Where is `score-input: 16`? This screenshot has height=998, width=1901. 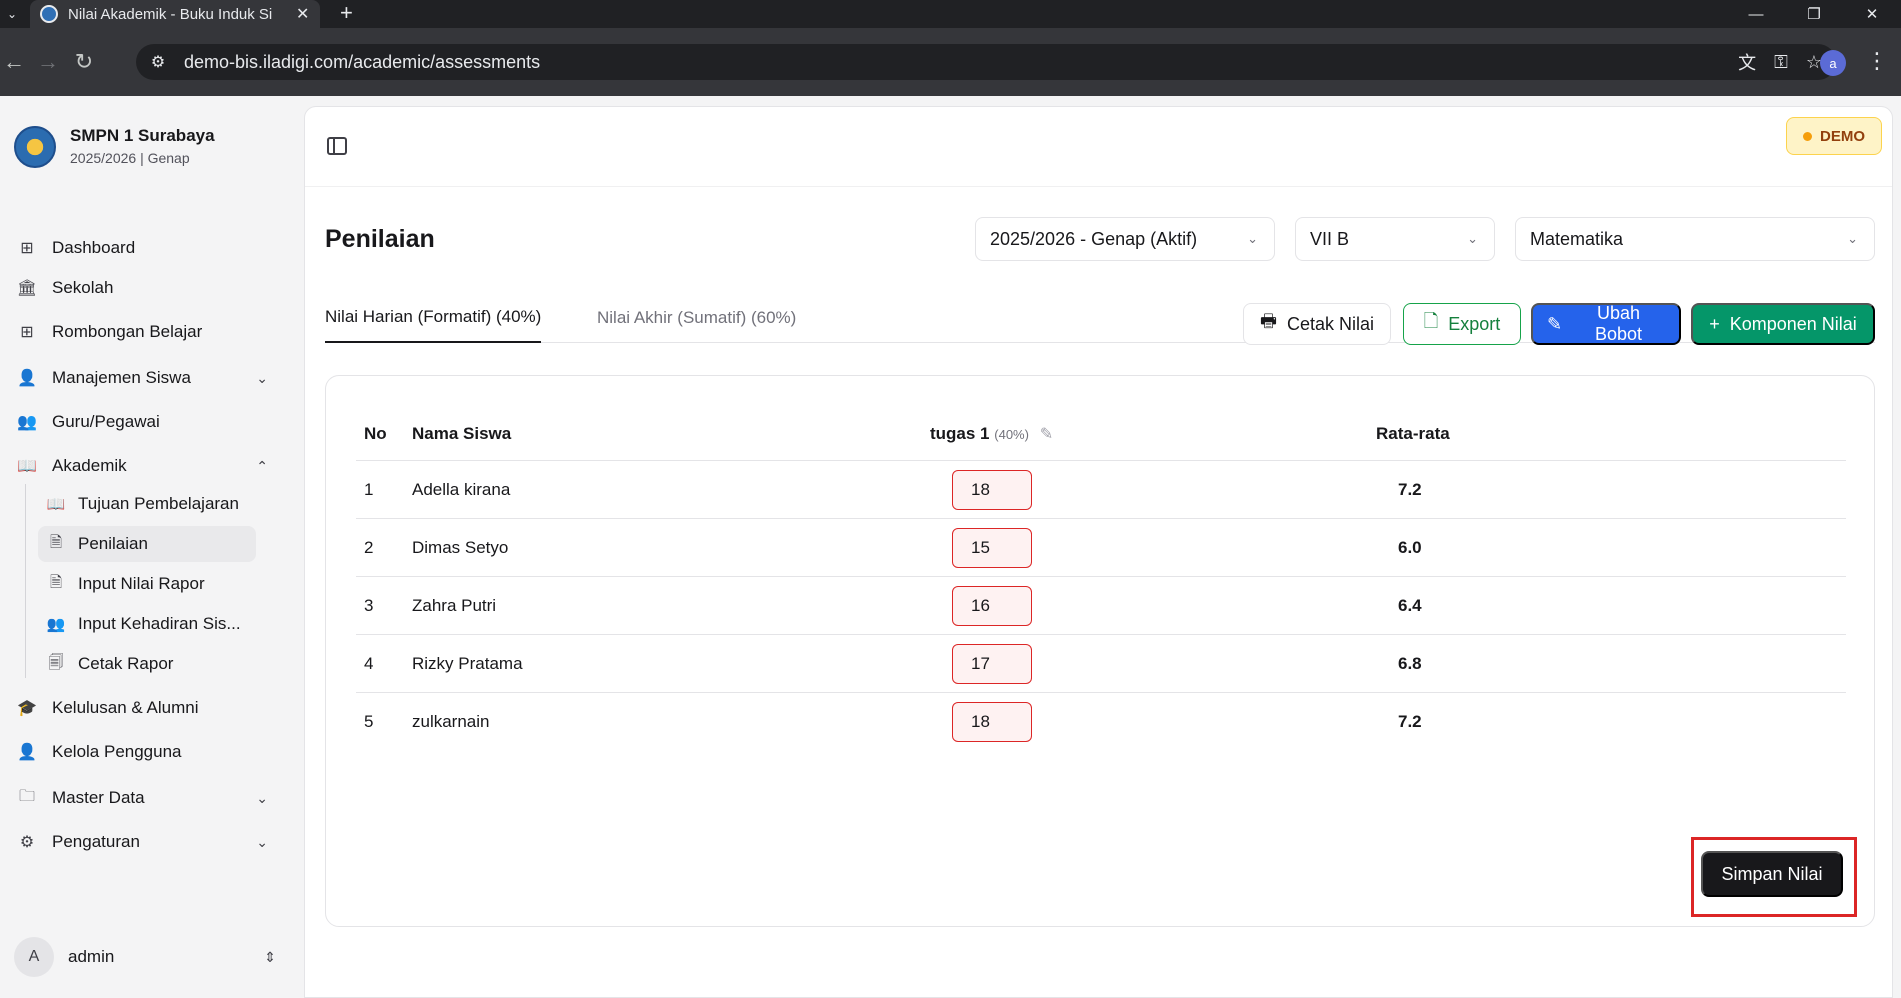 score-input: 16 is located at coordinates (992, 606).